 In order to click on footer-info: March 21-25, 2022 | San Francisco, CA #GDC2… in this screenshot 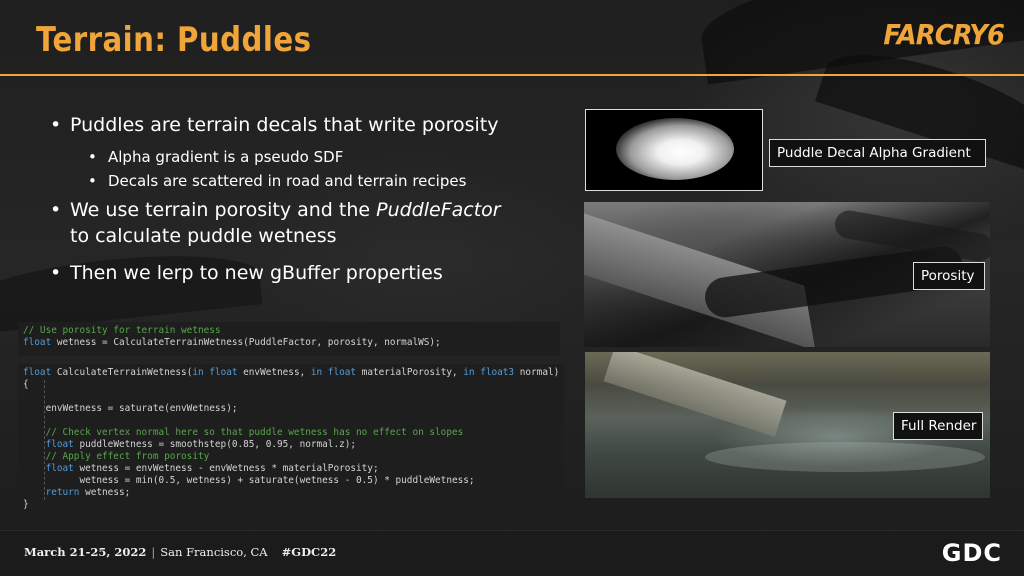, I will do `click(180, 552)`.